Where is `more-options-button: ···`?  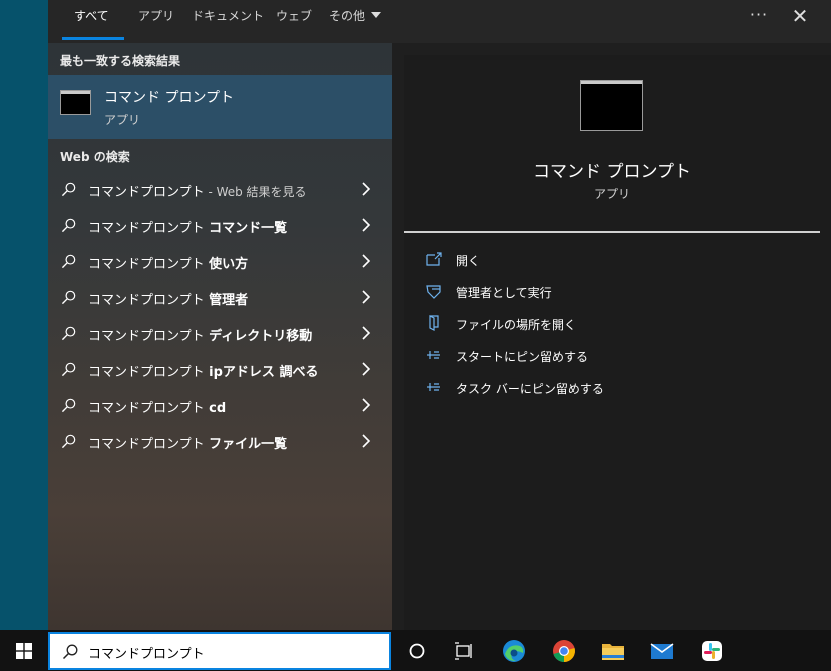 more-options-button: ··· is located at coordinates (759, 16).